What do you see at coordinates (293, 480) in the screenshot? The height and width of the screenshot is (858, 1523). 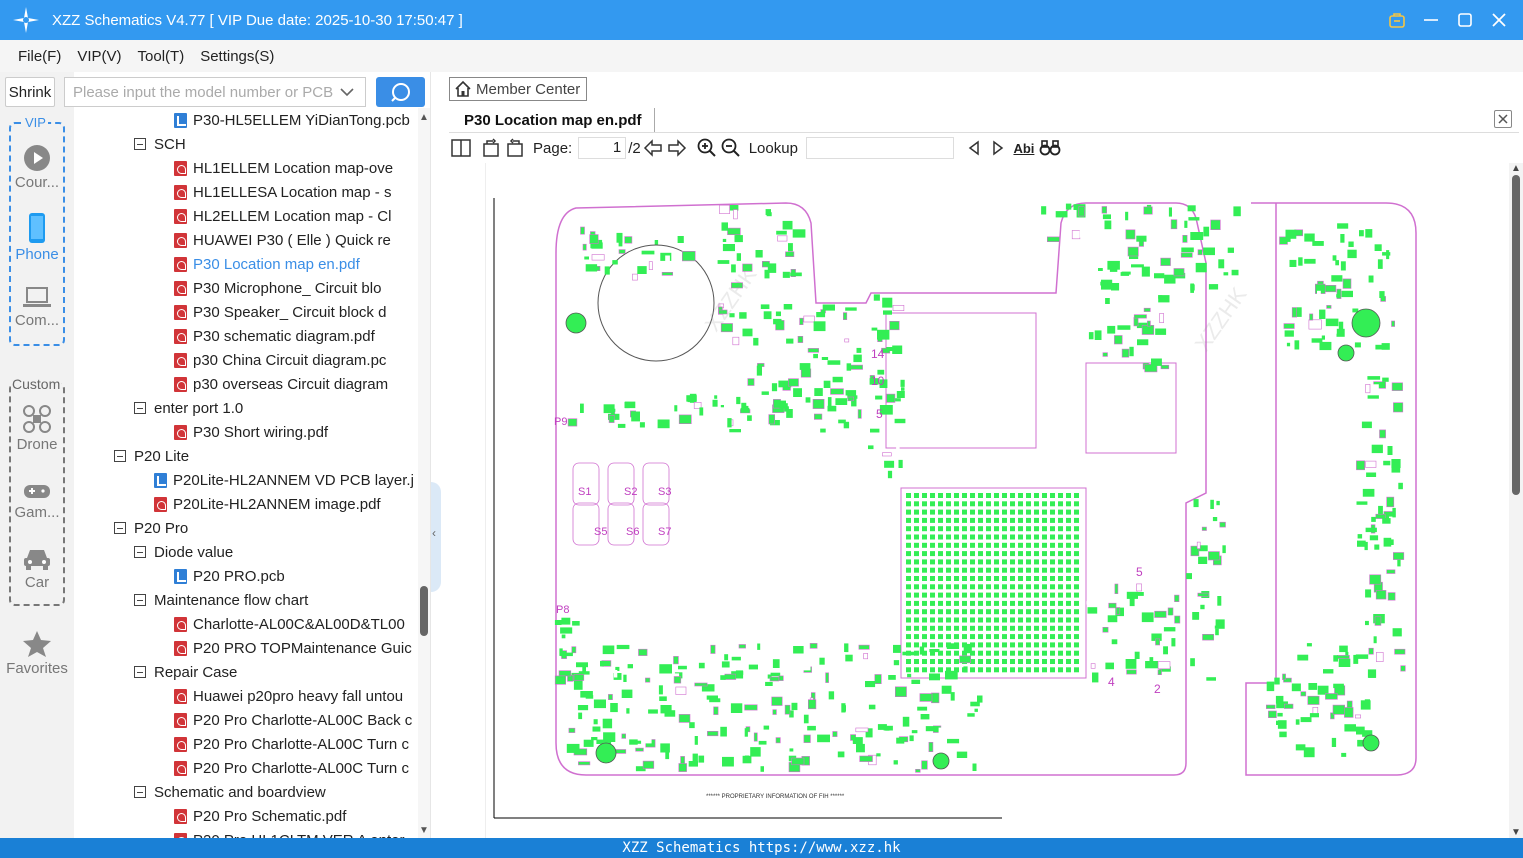 I see `tree-item-label: P20Lite-HL2ANNEM VD PCB layer.j` at bounding box center [293, 480].